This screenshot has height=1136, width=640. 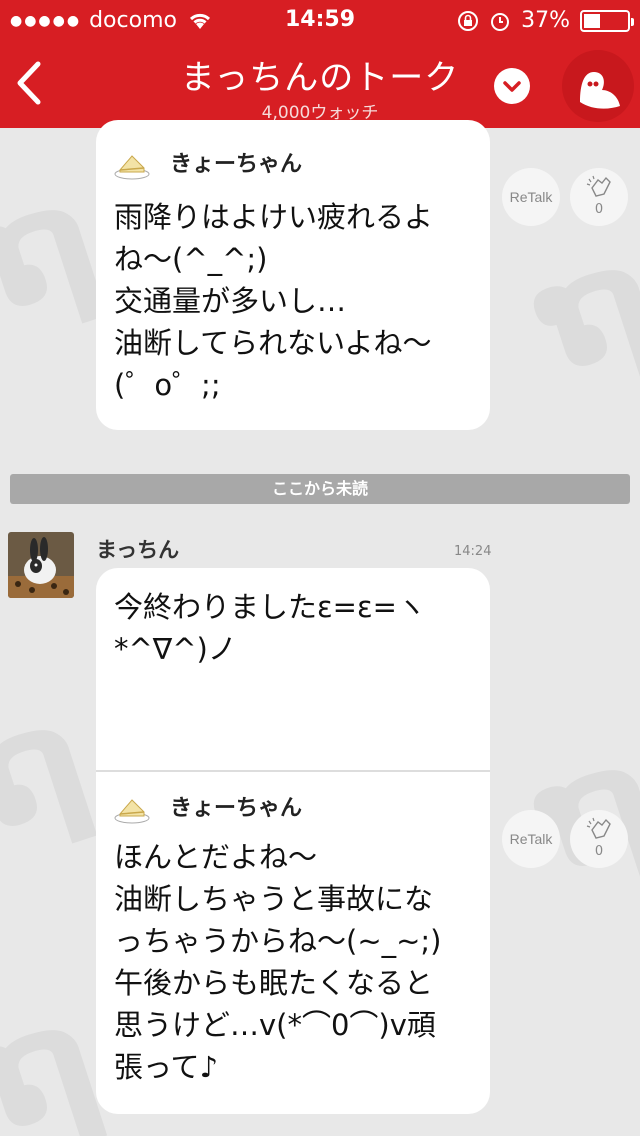 I want to click on battery-level, so click(x=592, y=20).